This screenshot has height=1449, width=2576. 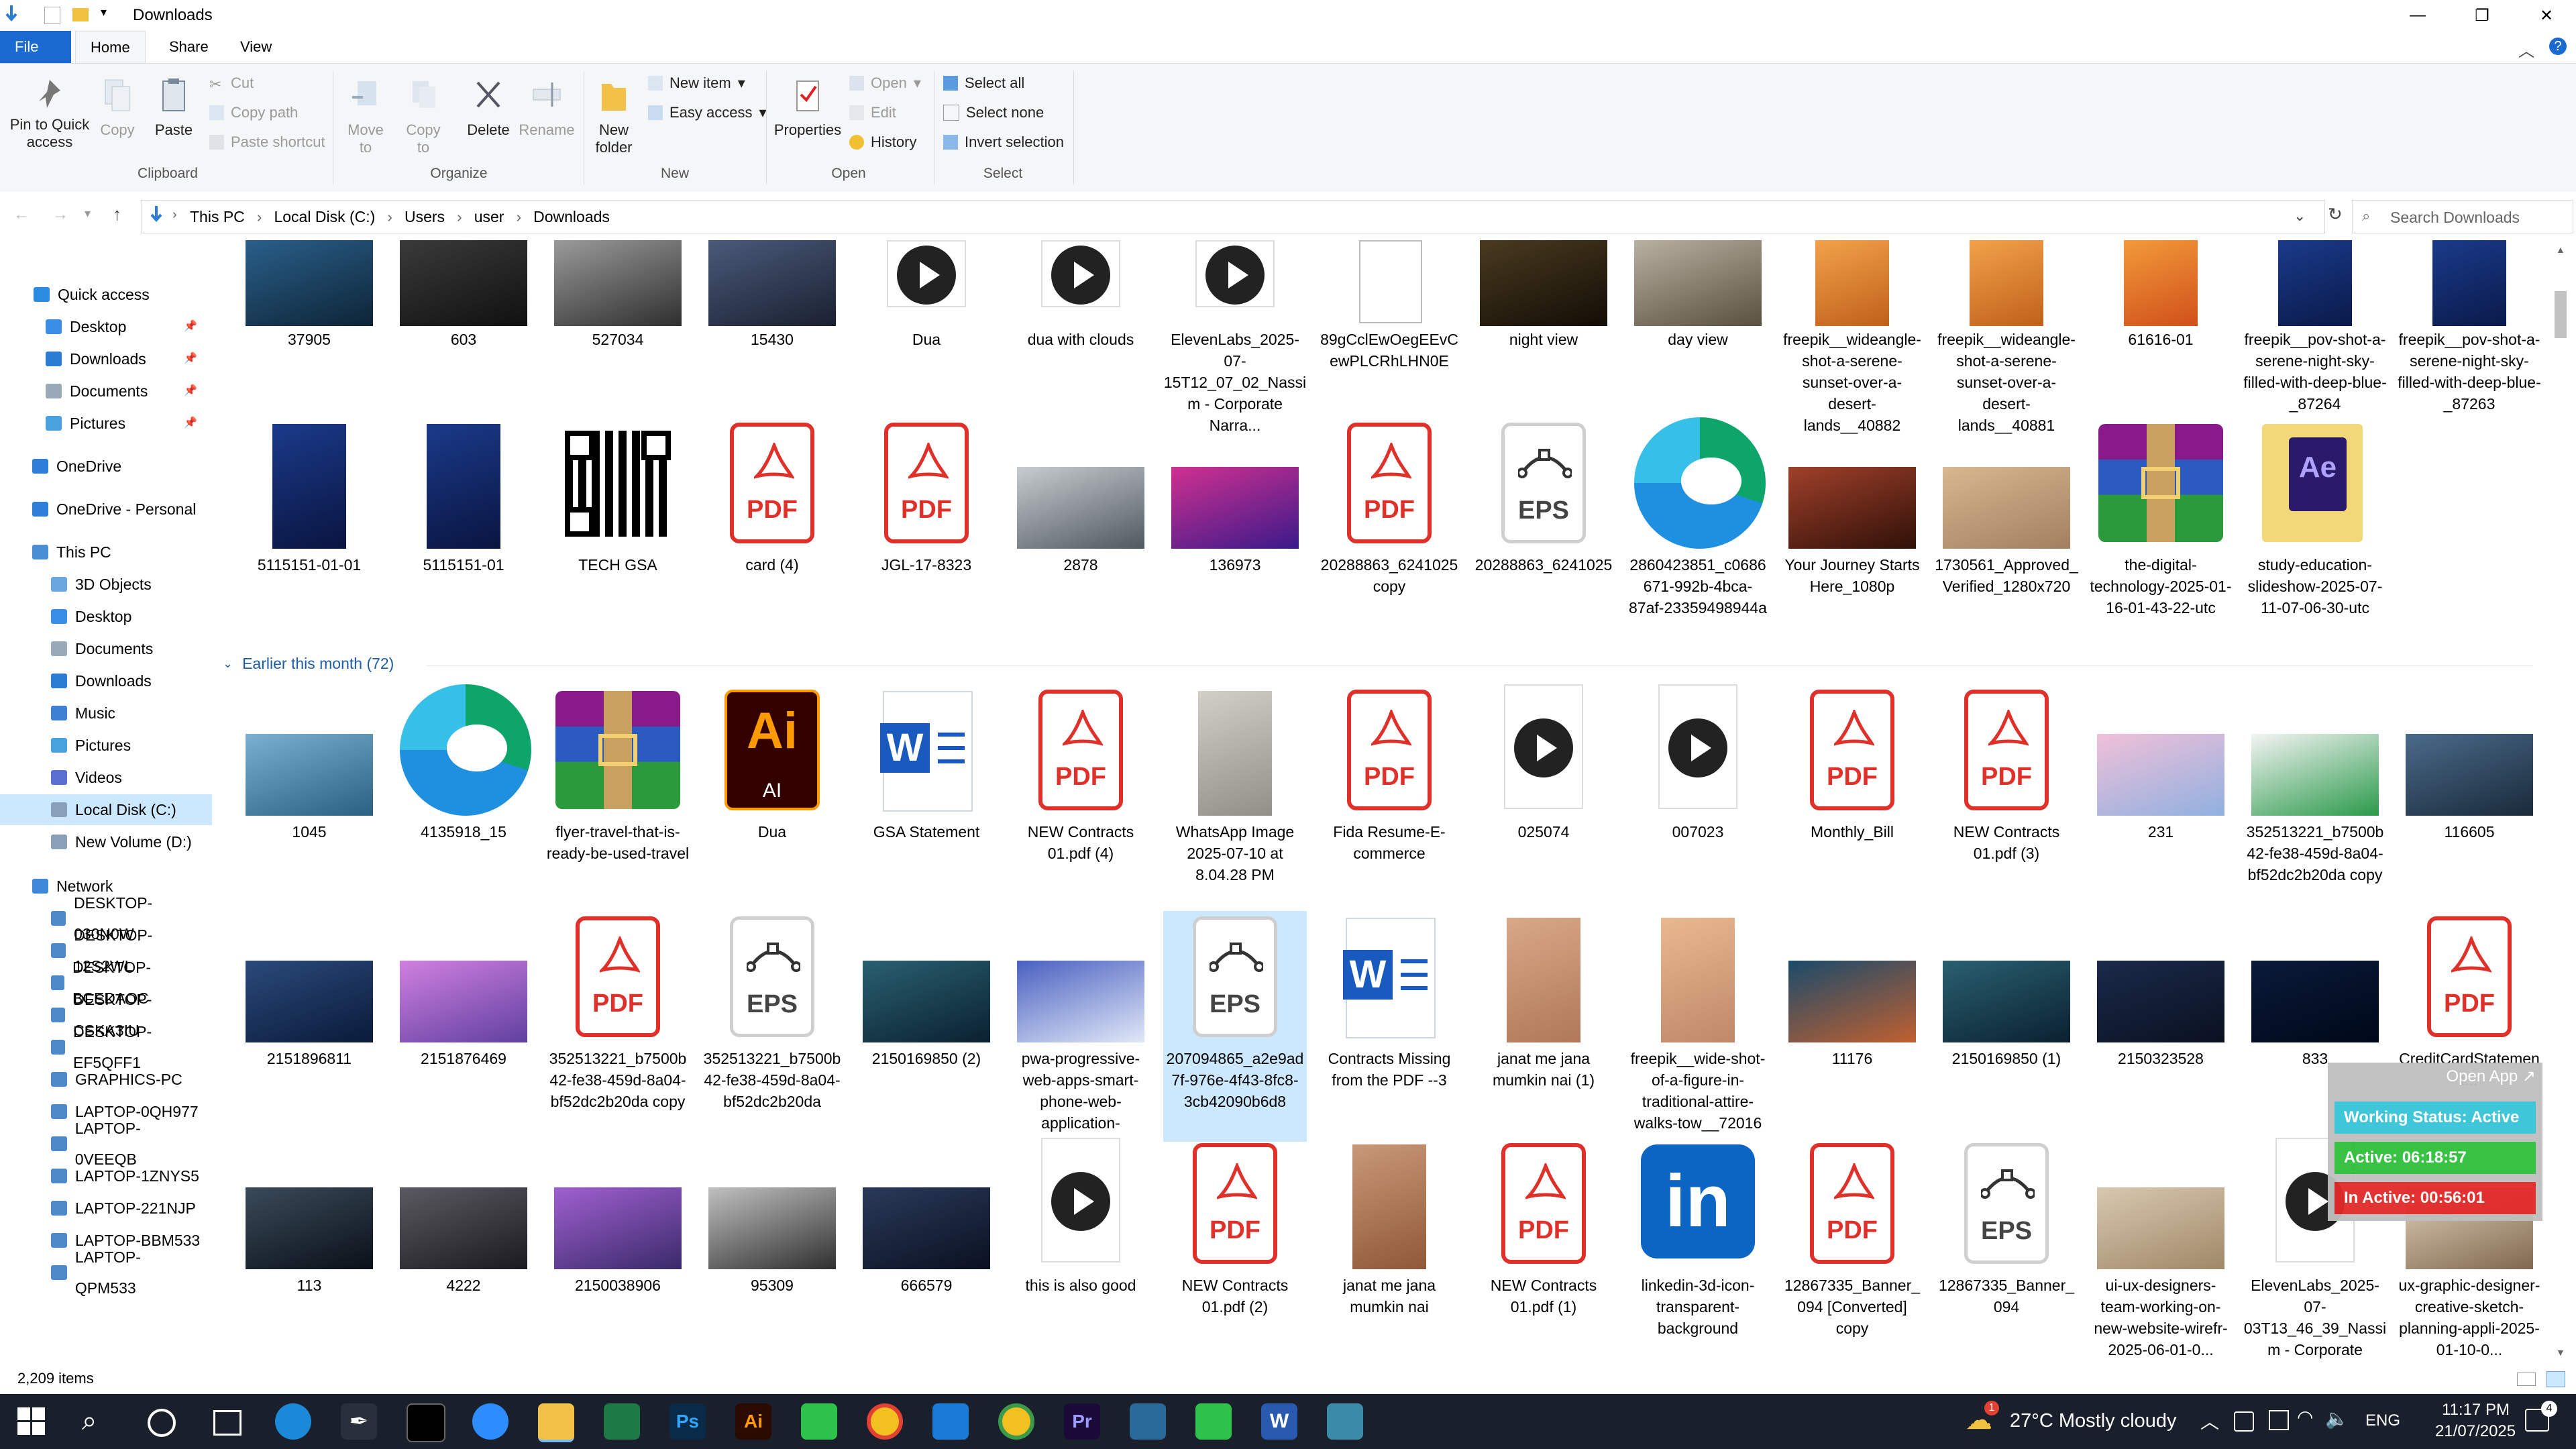 What do you see at coordinates (2335, 214) in the screenshot?
I see `refresh-icon: ↻` at bounding box center [2335, 214].